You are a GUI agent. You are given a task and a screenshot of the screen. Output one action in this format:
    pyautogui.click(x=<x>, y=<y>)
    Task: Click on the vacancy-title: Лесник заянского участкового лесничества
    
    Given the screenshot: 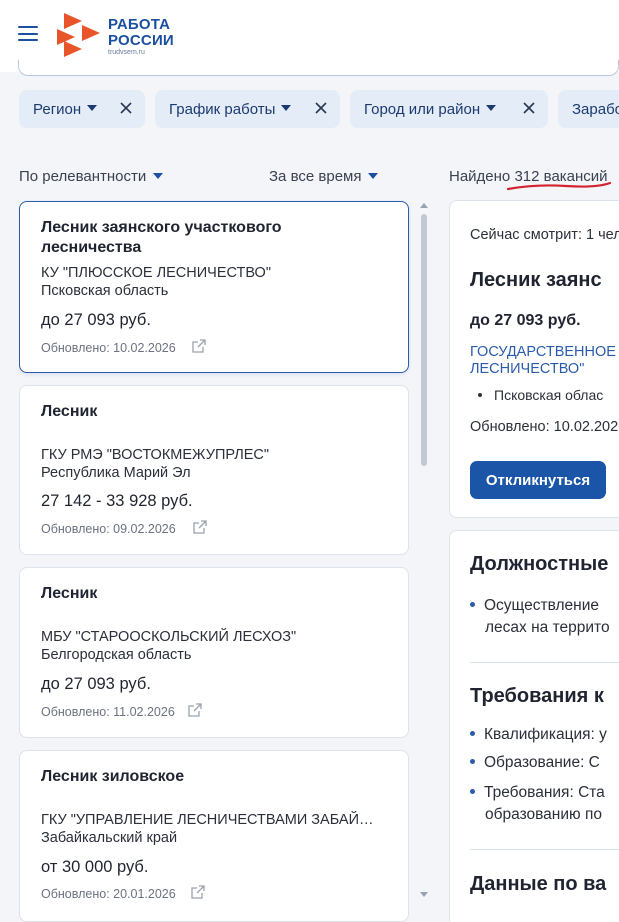 What is the action you would take?
    pyautogui.click(x=211, y=238)
    